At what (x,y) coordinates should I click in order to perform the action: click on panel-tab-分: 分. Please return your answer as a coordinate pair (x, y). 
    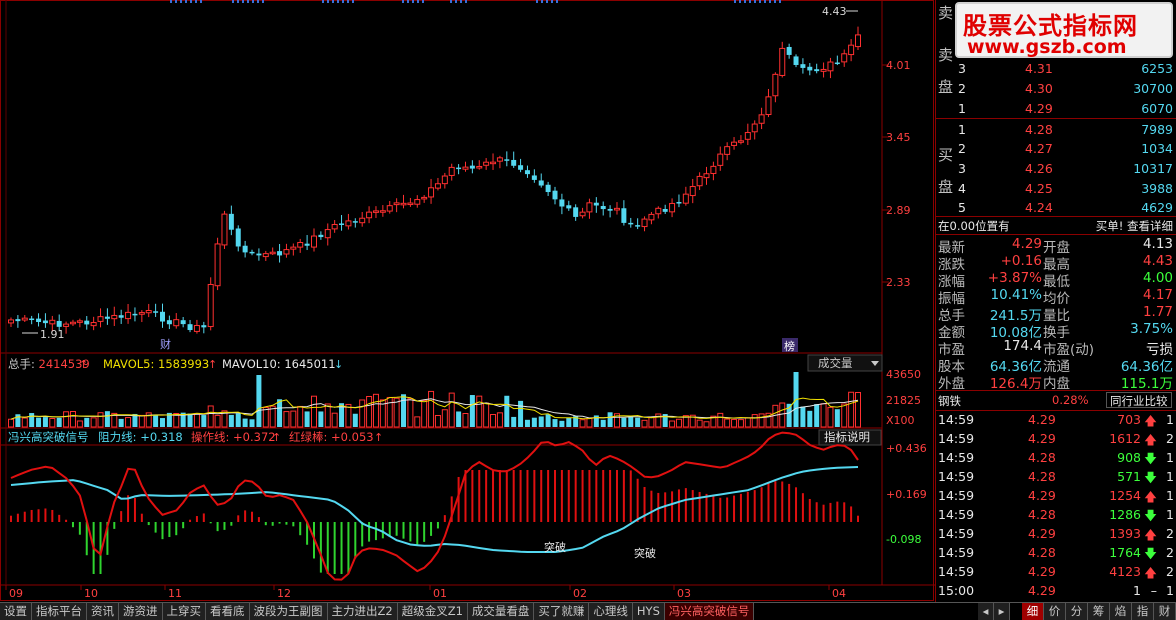
    Looking at the image, I should click on (1077, 611).